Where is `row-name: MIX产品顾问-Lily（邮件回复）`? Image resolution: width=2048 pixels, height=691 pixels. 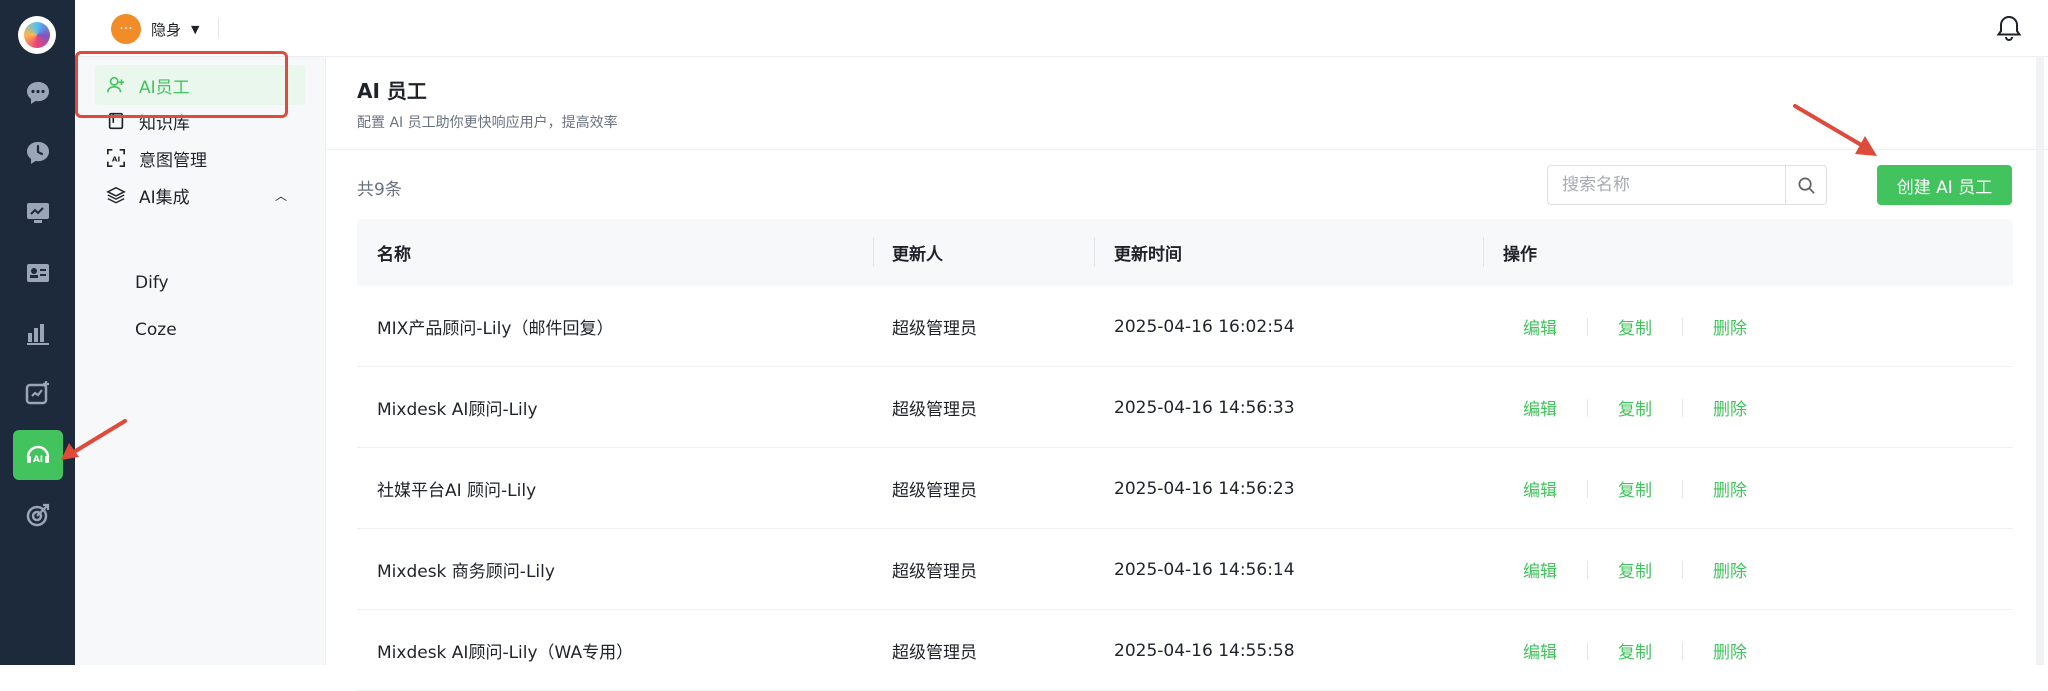
row-name: MIX产品顾问-Lily（邮件回复） is located at coordinates (495, 329).